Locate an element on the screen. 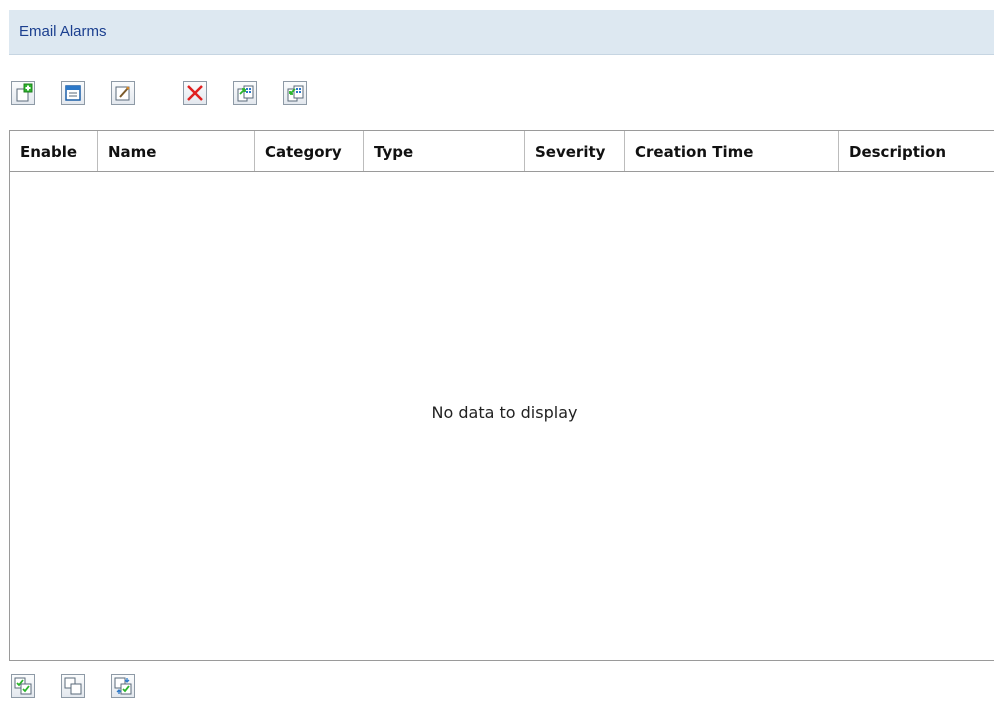  delete-x-icon is located at coordinates (195, 93).